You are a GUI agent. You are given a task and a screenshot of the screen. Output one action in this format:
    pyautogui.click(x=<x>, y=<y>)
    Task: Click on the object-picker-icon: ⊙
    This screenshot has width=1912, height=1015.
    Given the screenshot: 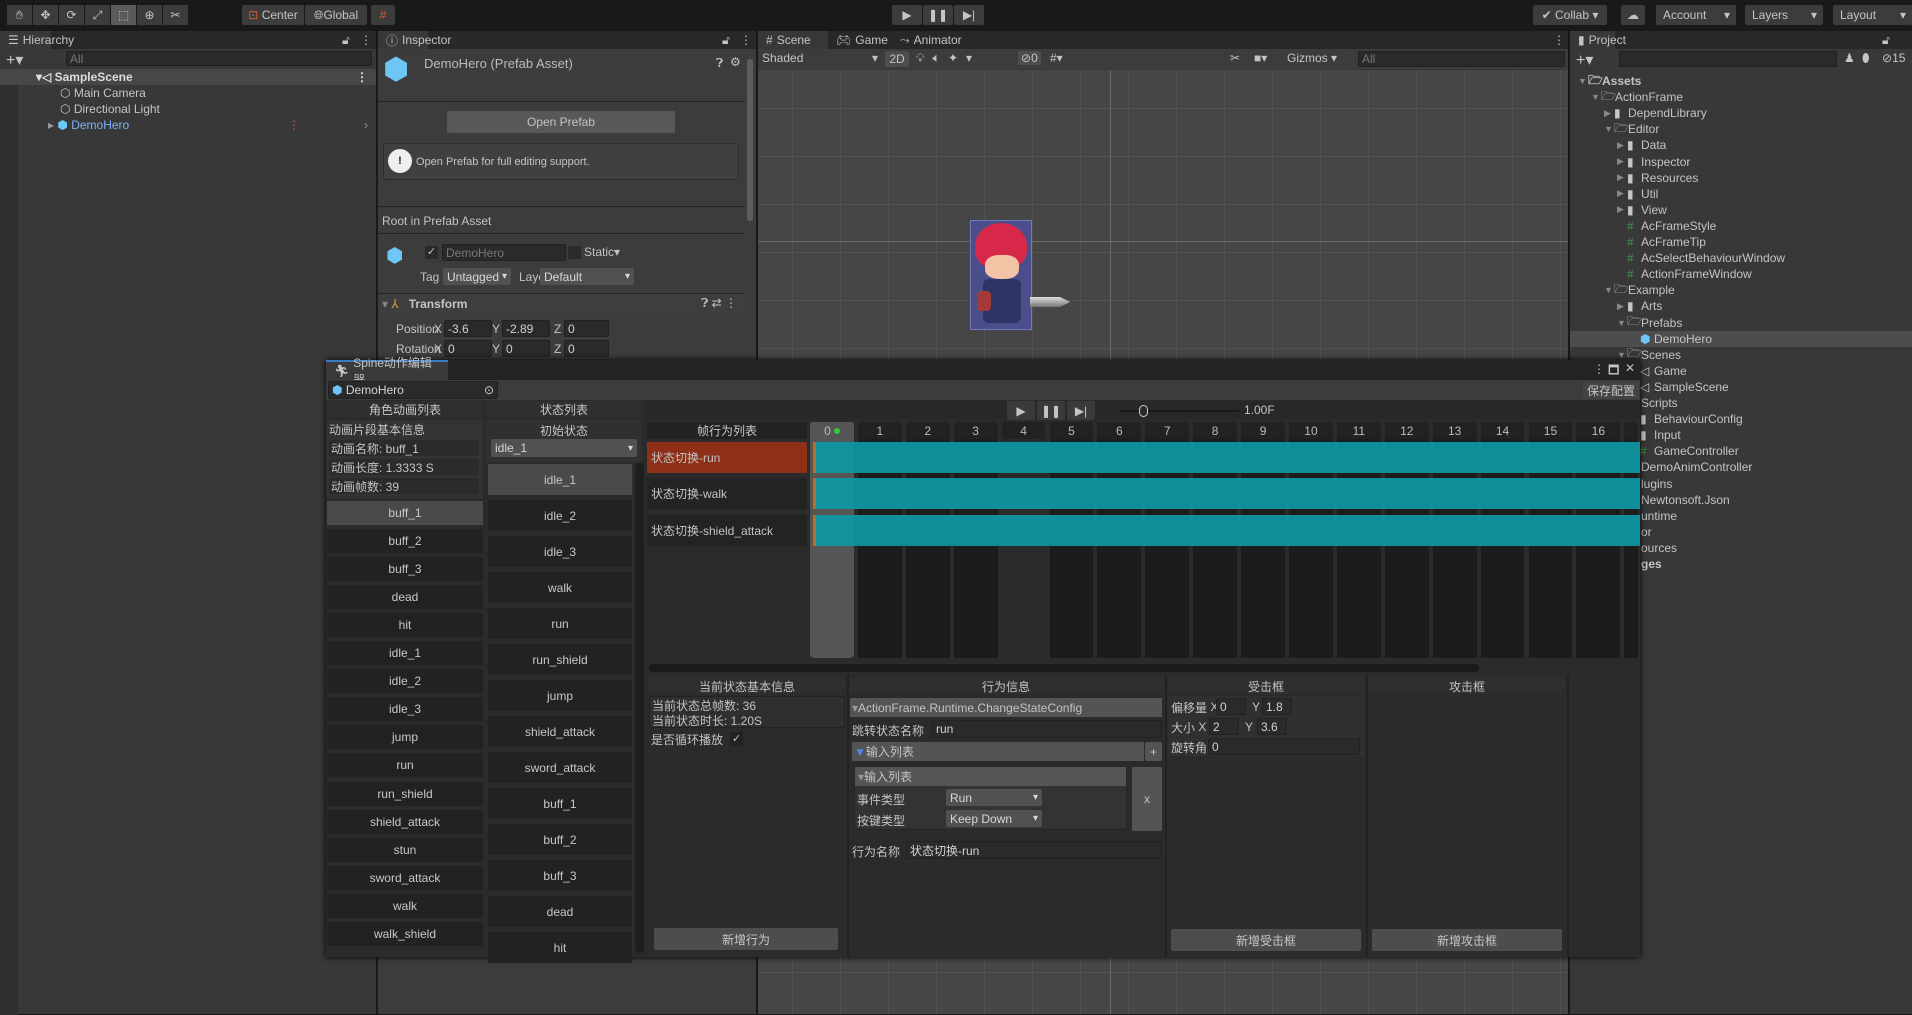 What is the action you would take?
    pyautogui.click(x=489, y=390)
    